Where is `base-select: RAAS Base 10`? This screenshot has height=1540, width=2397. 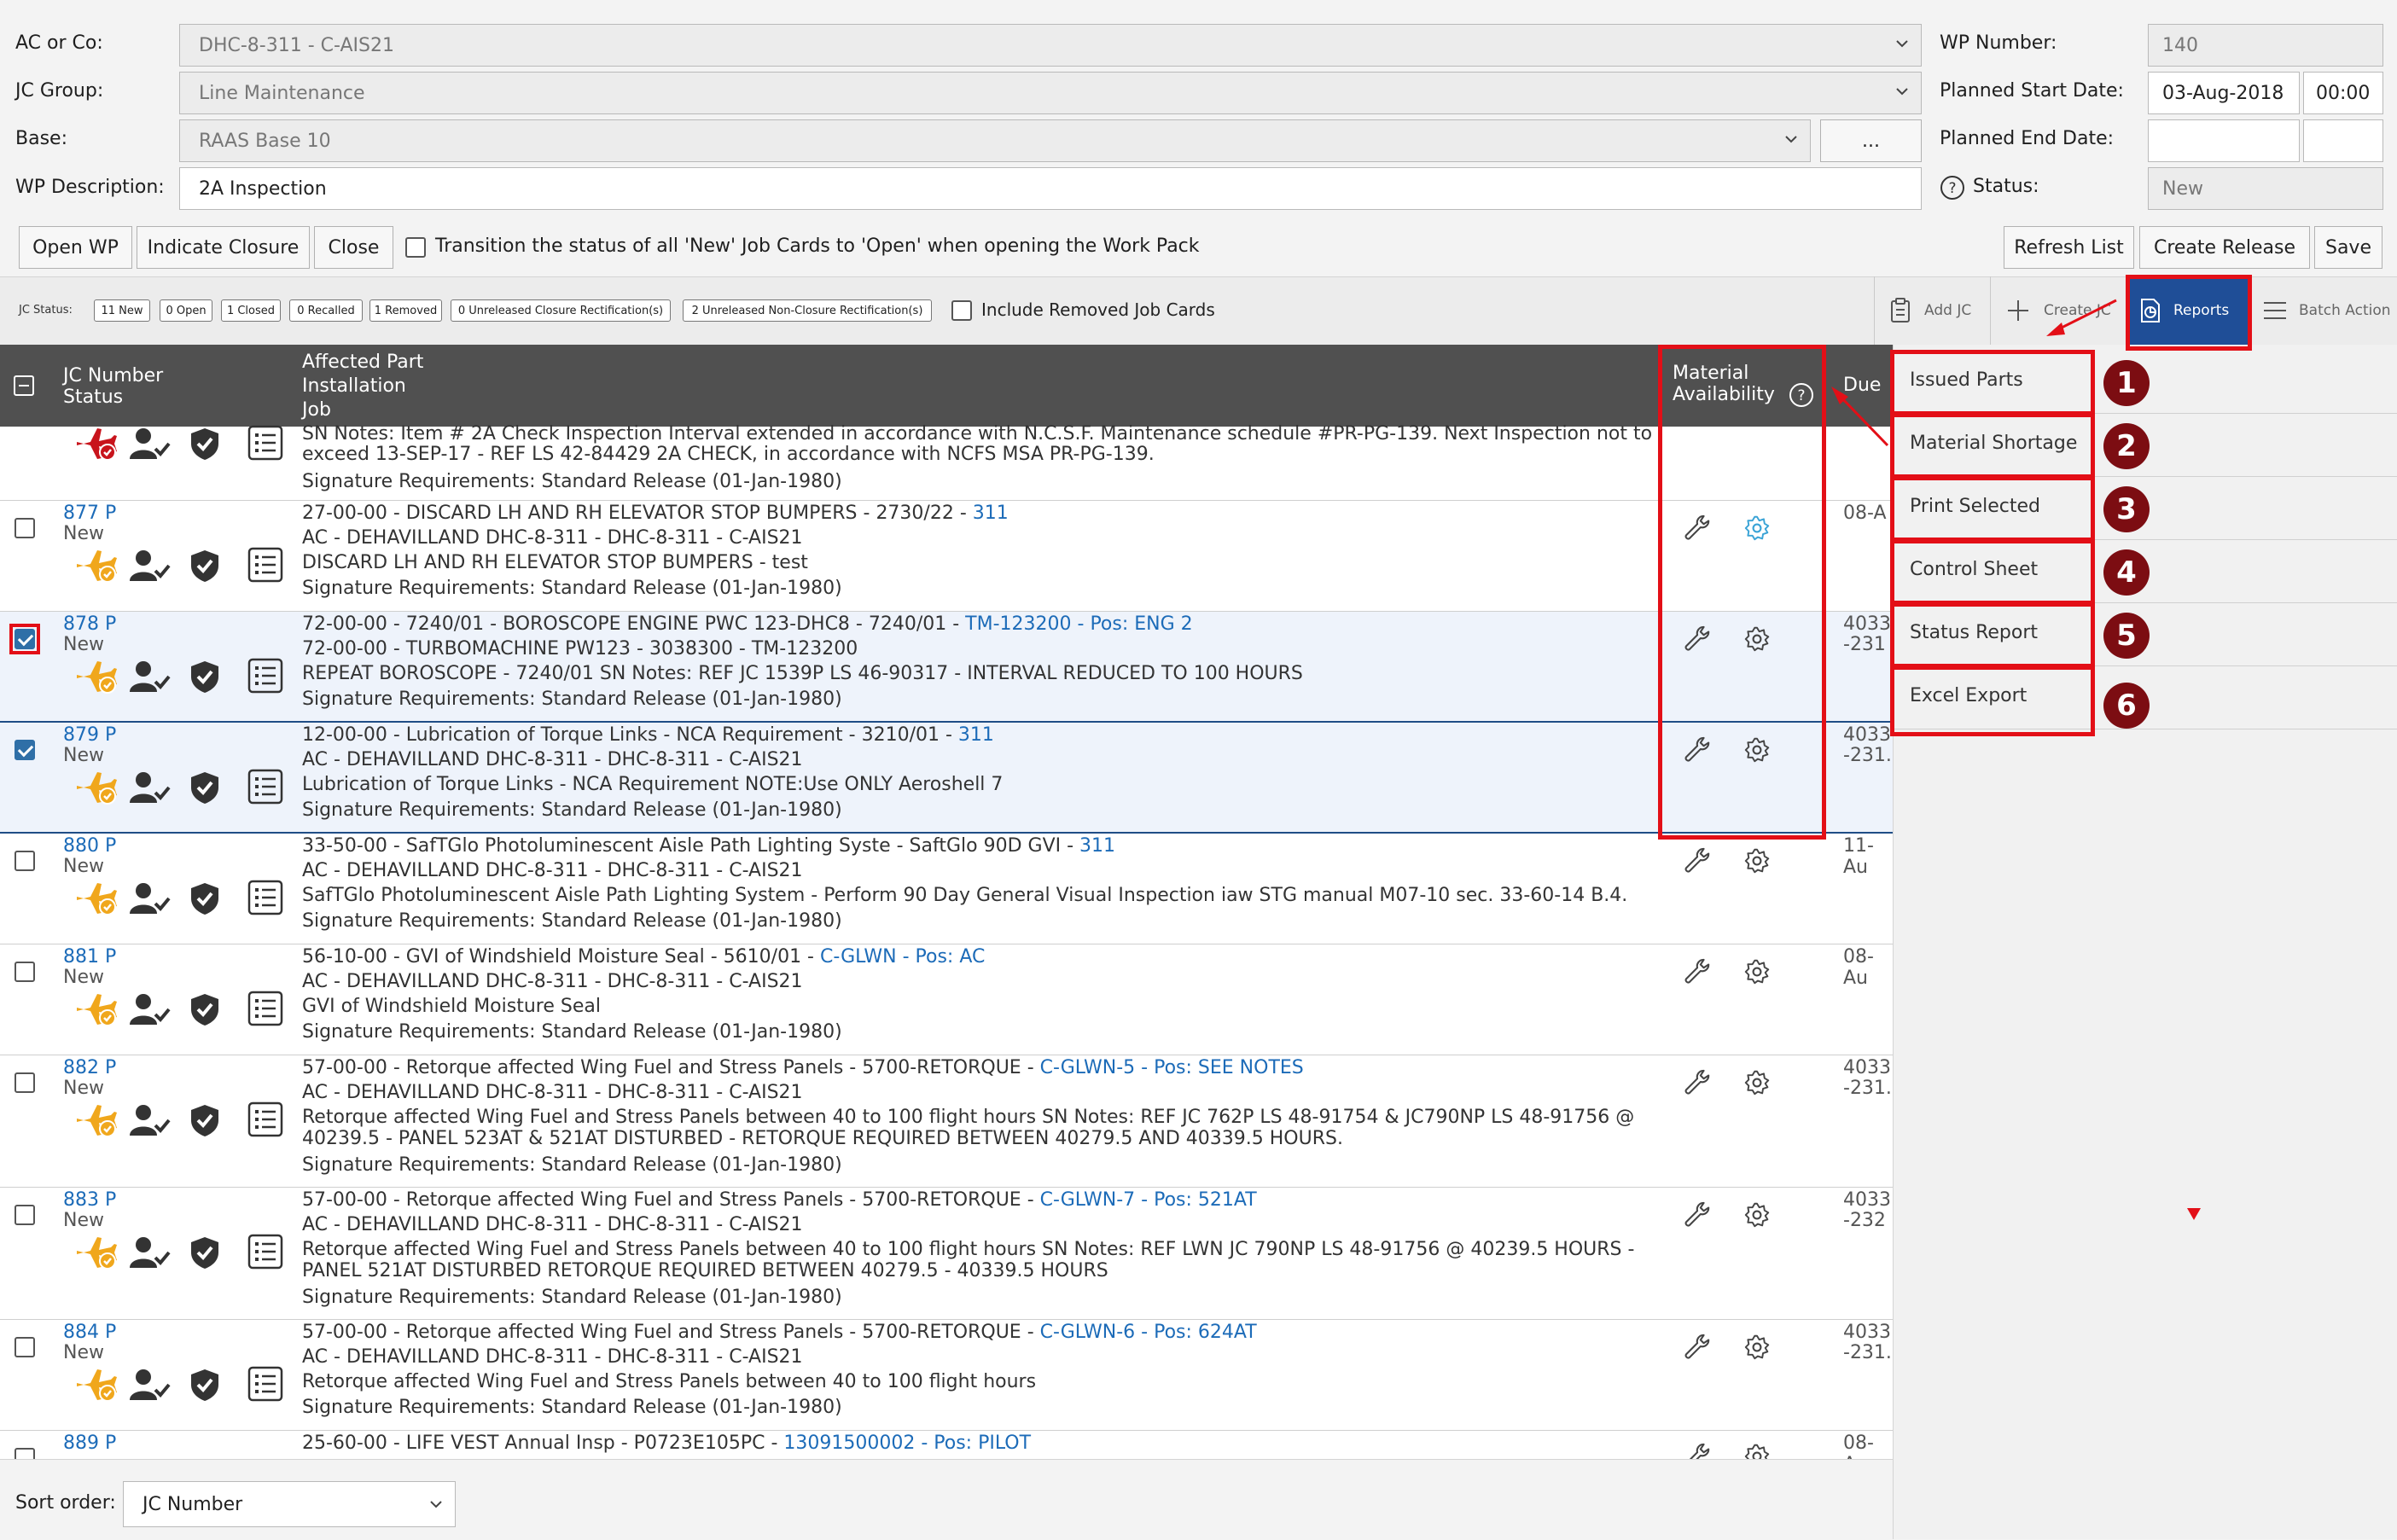 base-select: RAAS Base 10 is located at coordinates (995, 140).